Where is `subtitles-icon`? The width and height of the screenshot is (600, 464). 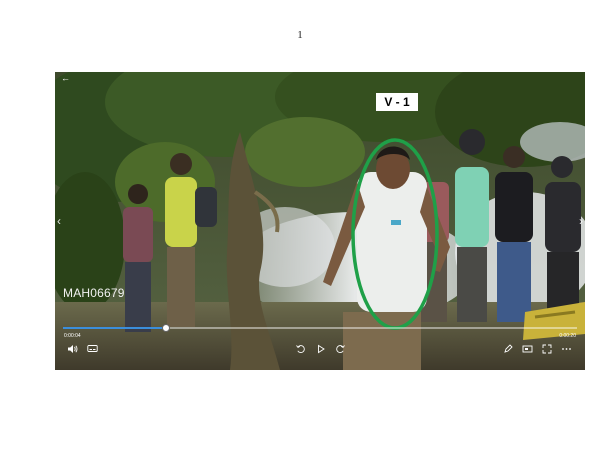 subtitles-icon is located at coordinates (92, 349).